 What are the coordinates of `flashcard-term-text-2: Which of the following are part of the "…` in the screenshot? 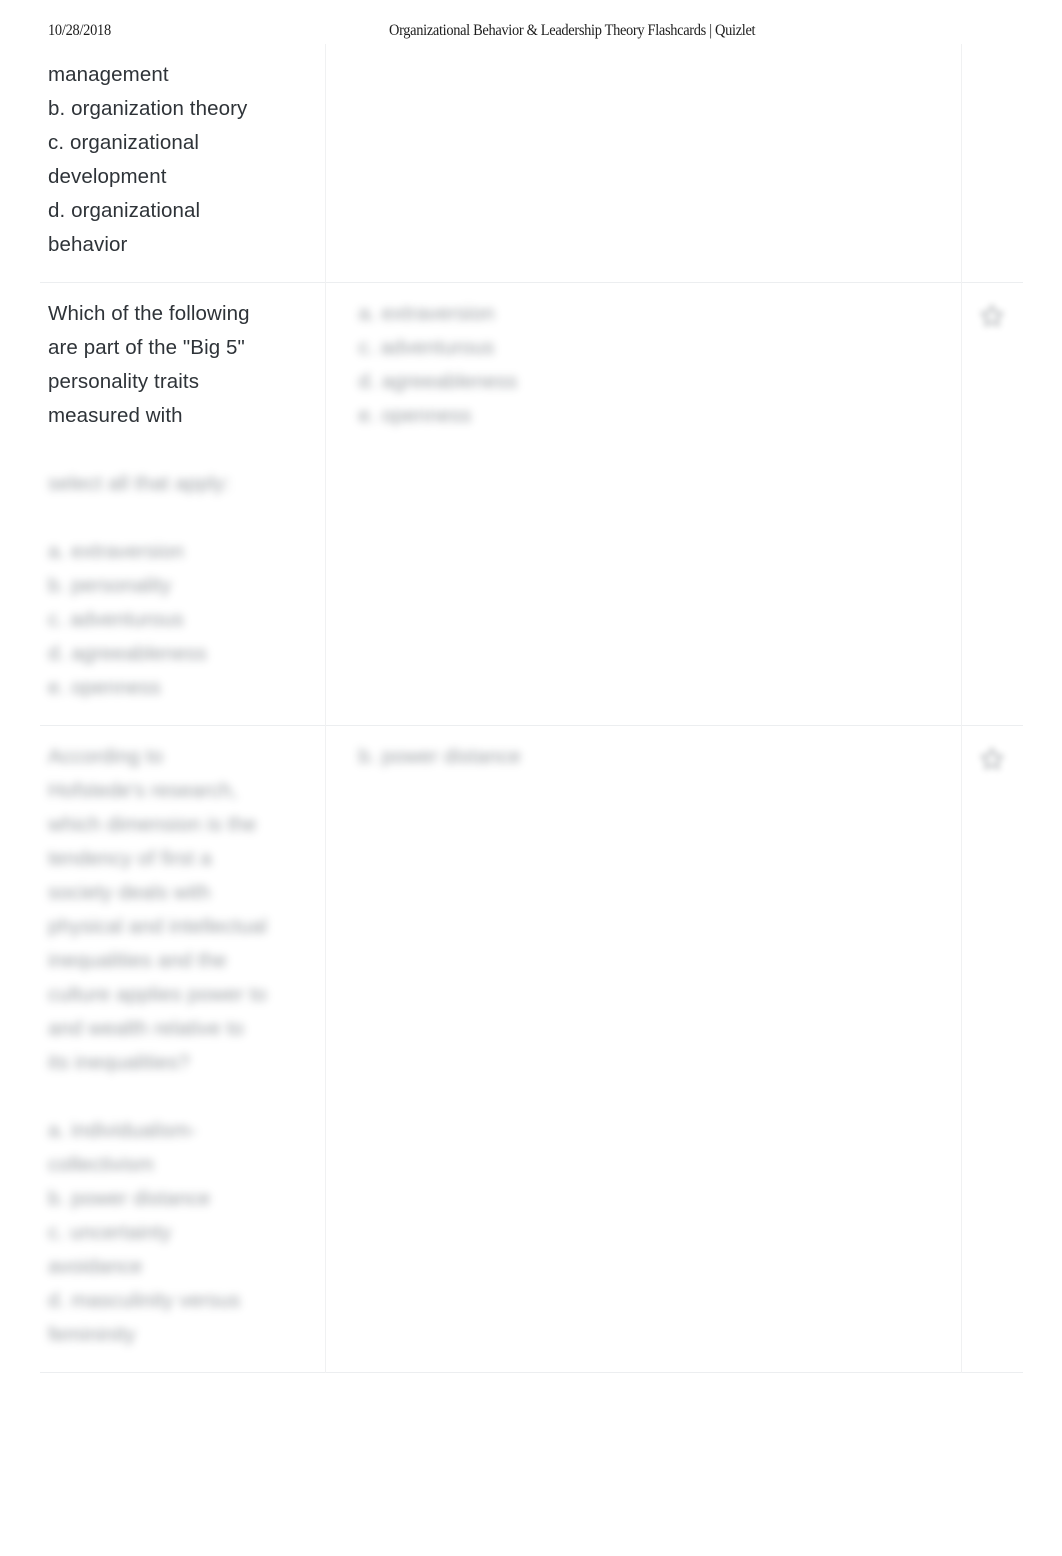 It's located at (174, 365).